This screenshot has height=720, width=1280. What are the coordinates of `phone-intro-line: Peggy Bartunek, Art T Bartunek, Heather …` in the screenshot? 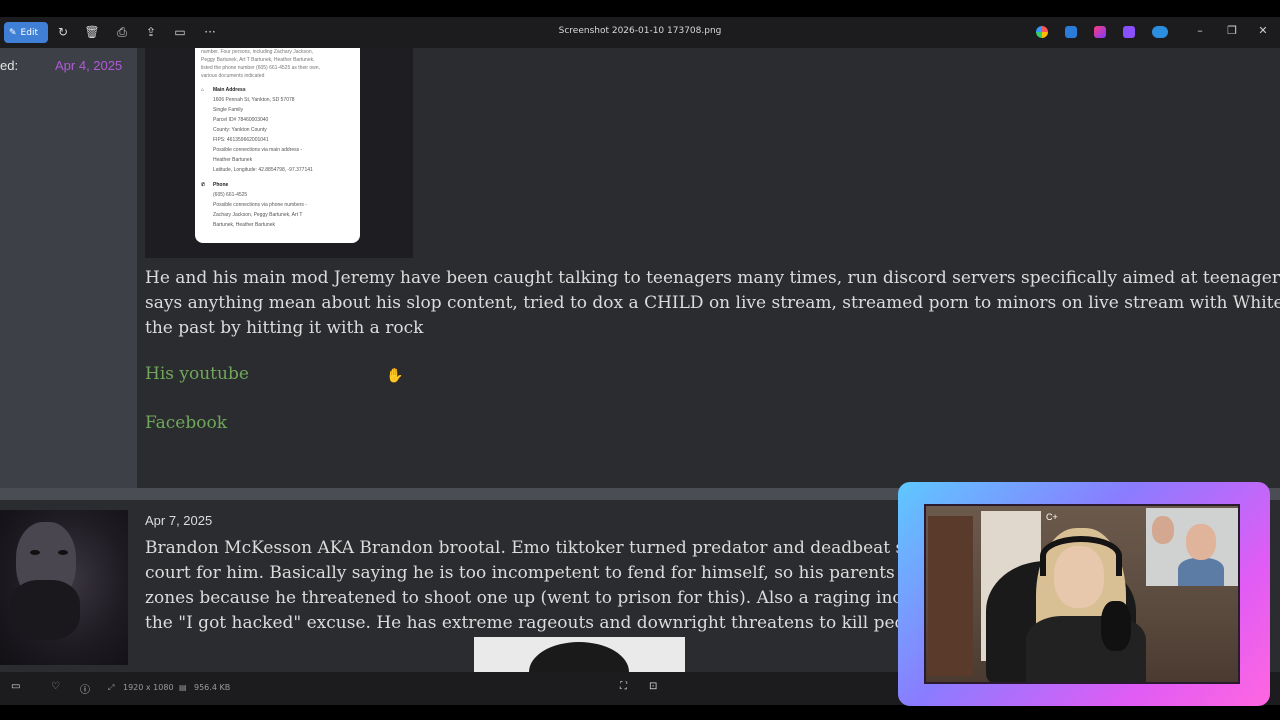 It's located at (258, 60).